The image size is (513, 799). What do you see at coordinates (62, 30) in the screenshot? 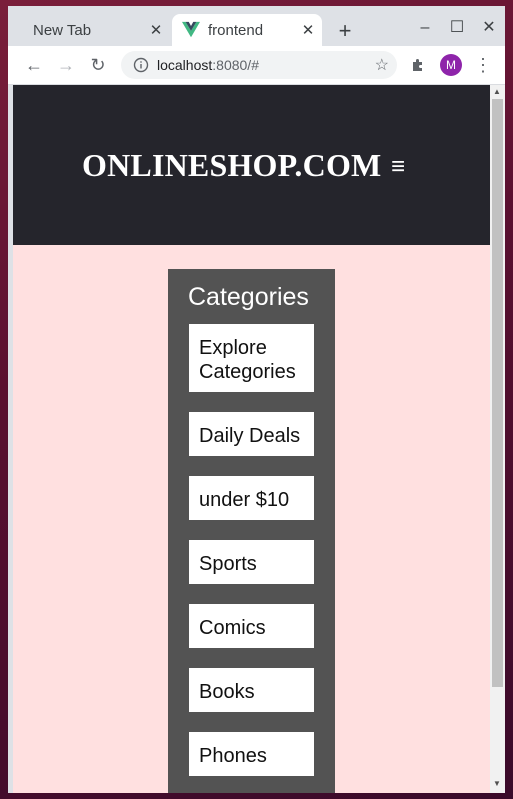
I see `tab-title: New Tab` at bounding box center [62, 30].